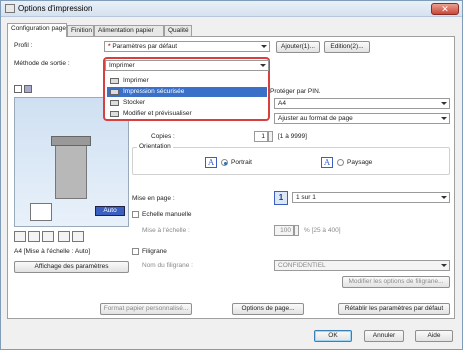  Describe the element at coordinates (41, 212) in the screenshot. I see `document-icon` at that location.